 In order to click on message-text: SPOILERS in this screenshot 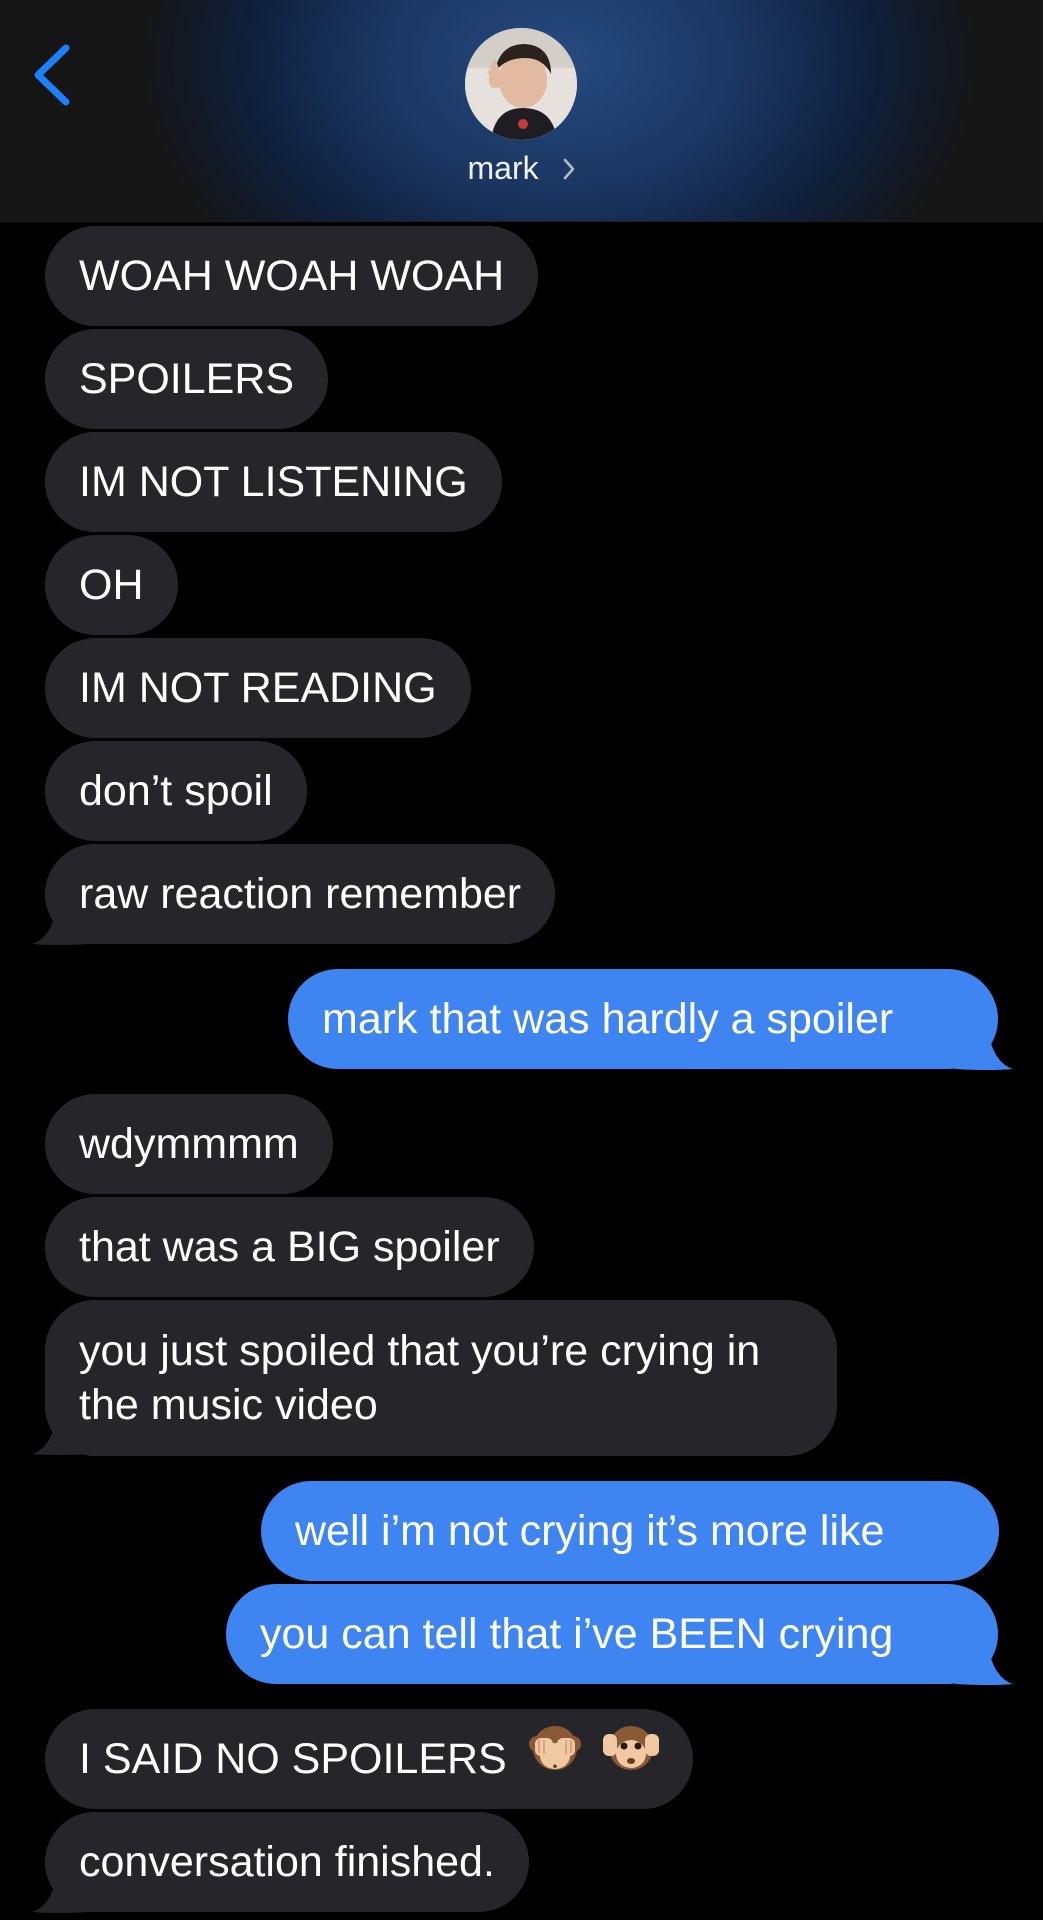, I will do `click(187, 379)`.